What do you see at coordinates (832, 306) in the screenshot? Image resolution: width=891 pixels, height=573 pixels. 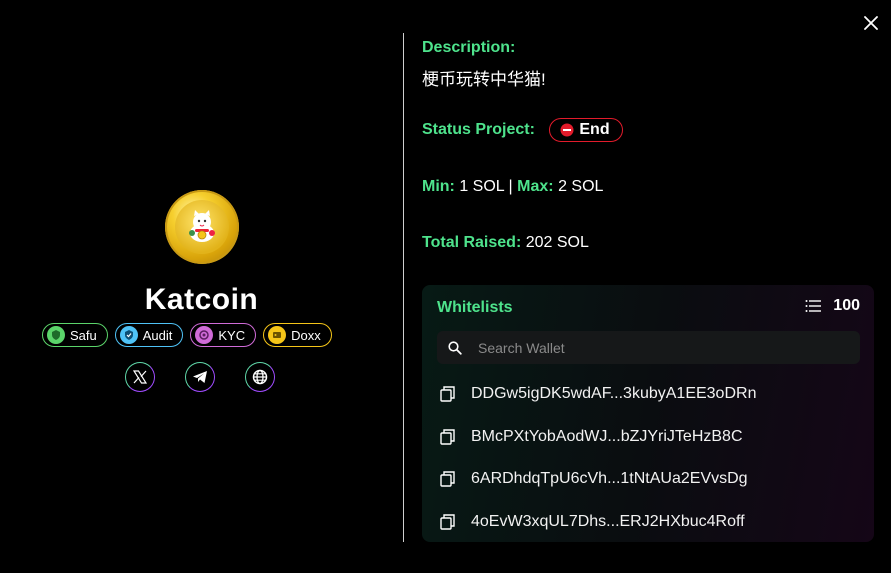 I see `whitelist-count: 100` at bounding box center [832, 306].